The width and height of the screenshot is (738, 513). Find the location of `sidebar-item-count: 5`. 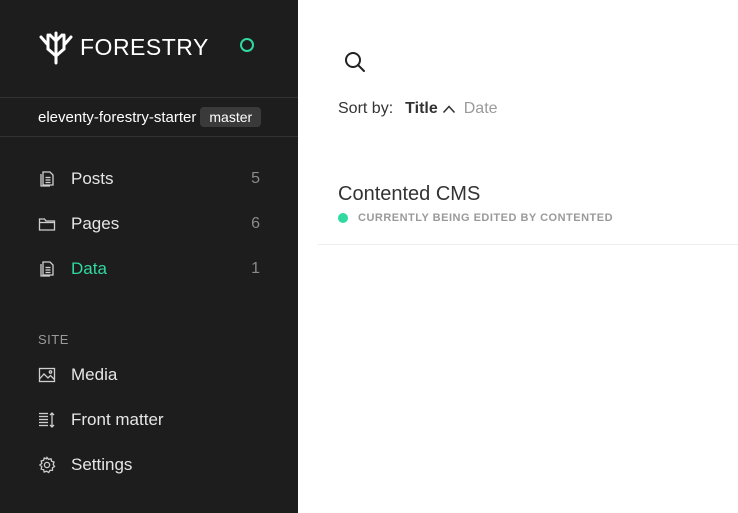

sidebar-item-count: 5 is located at coordinates (255, 178).